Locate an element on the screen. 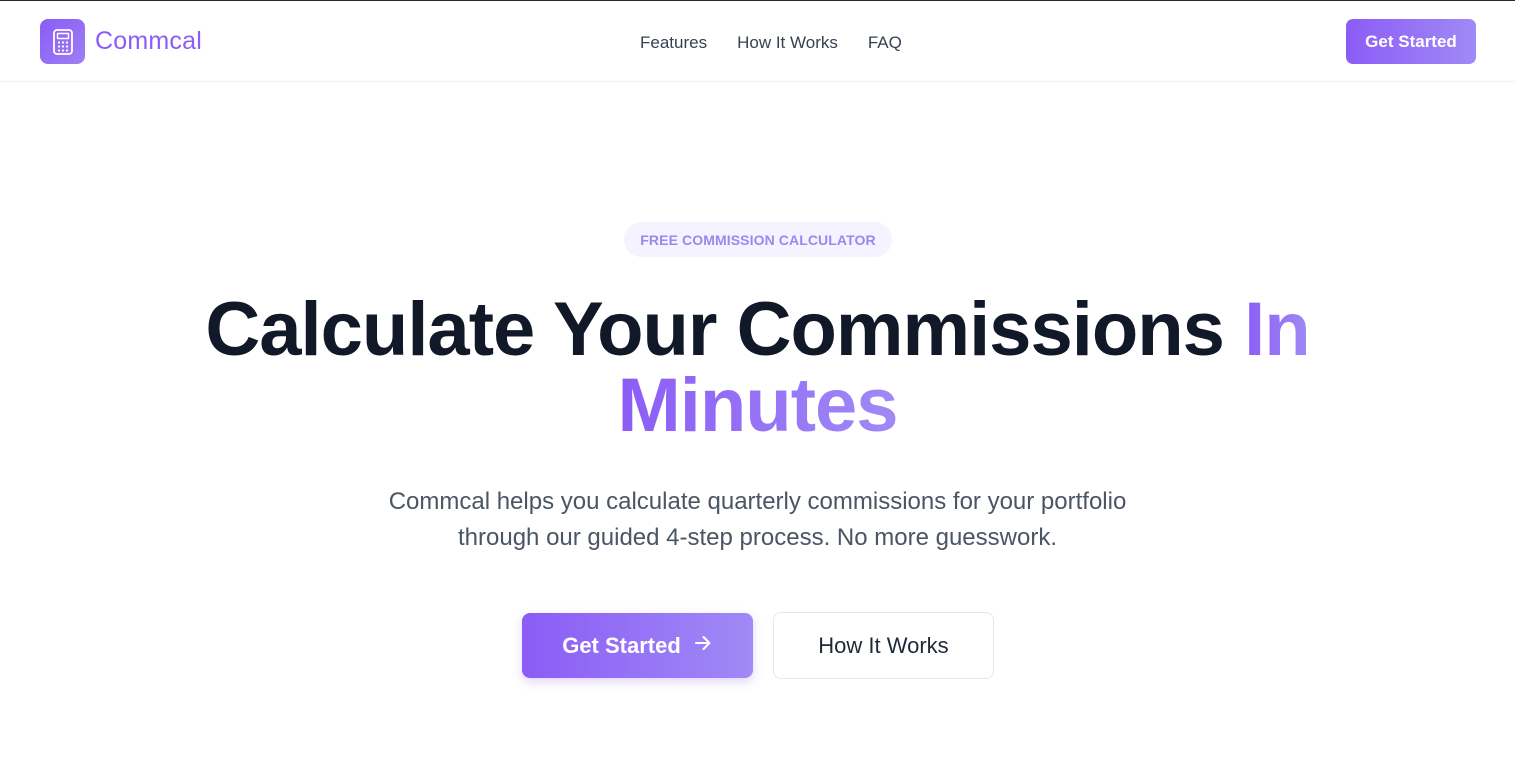 The height and width of the screenshot is (757, 1515). brand-name: Commcal is located at coordinates (148, 41).